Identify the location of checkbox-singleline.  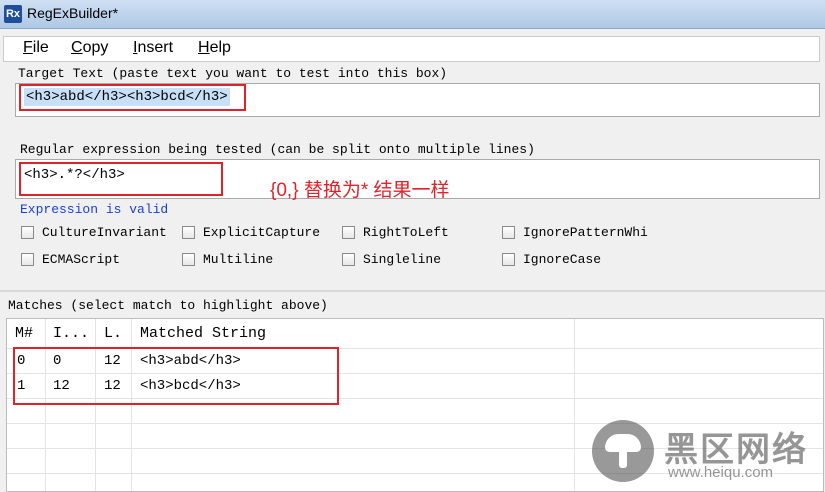
(348, 259).